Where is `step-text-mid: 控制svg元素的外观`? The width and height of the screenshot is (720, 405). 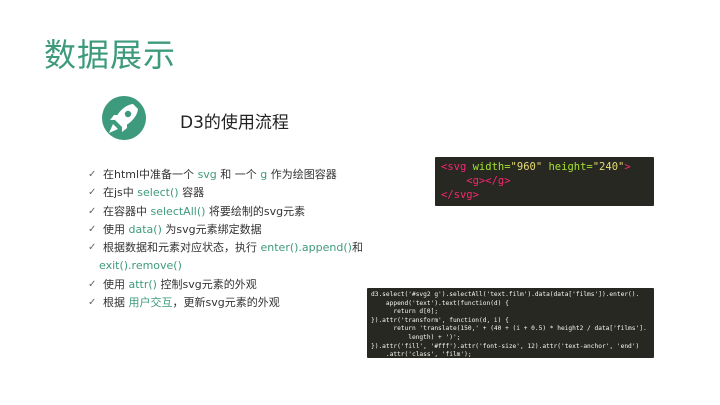 step-text-mid: 控制svg元素的外观 is located at coordinates (206, 284).